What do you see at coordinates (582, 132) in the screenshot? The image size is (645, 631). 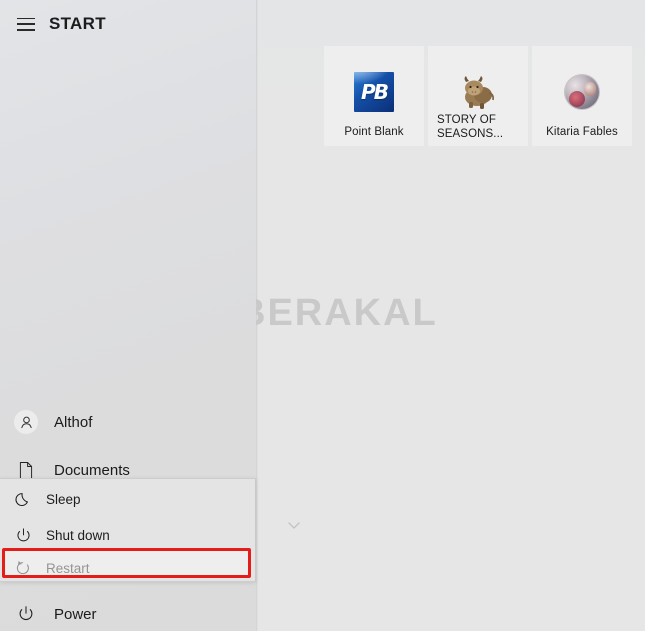 I see `tile-label-kitaria-fables: Kitaria Fables` at bounding box center [582, 132].